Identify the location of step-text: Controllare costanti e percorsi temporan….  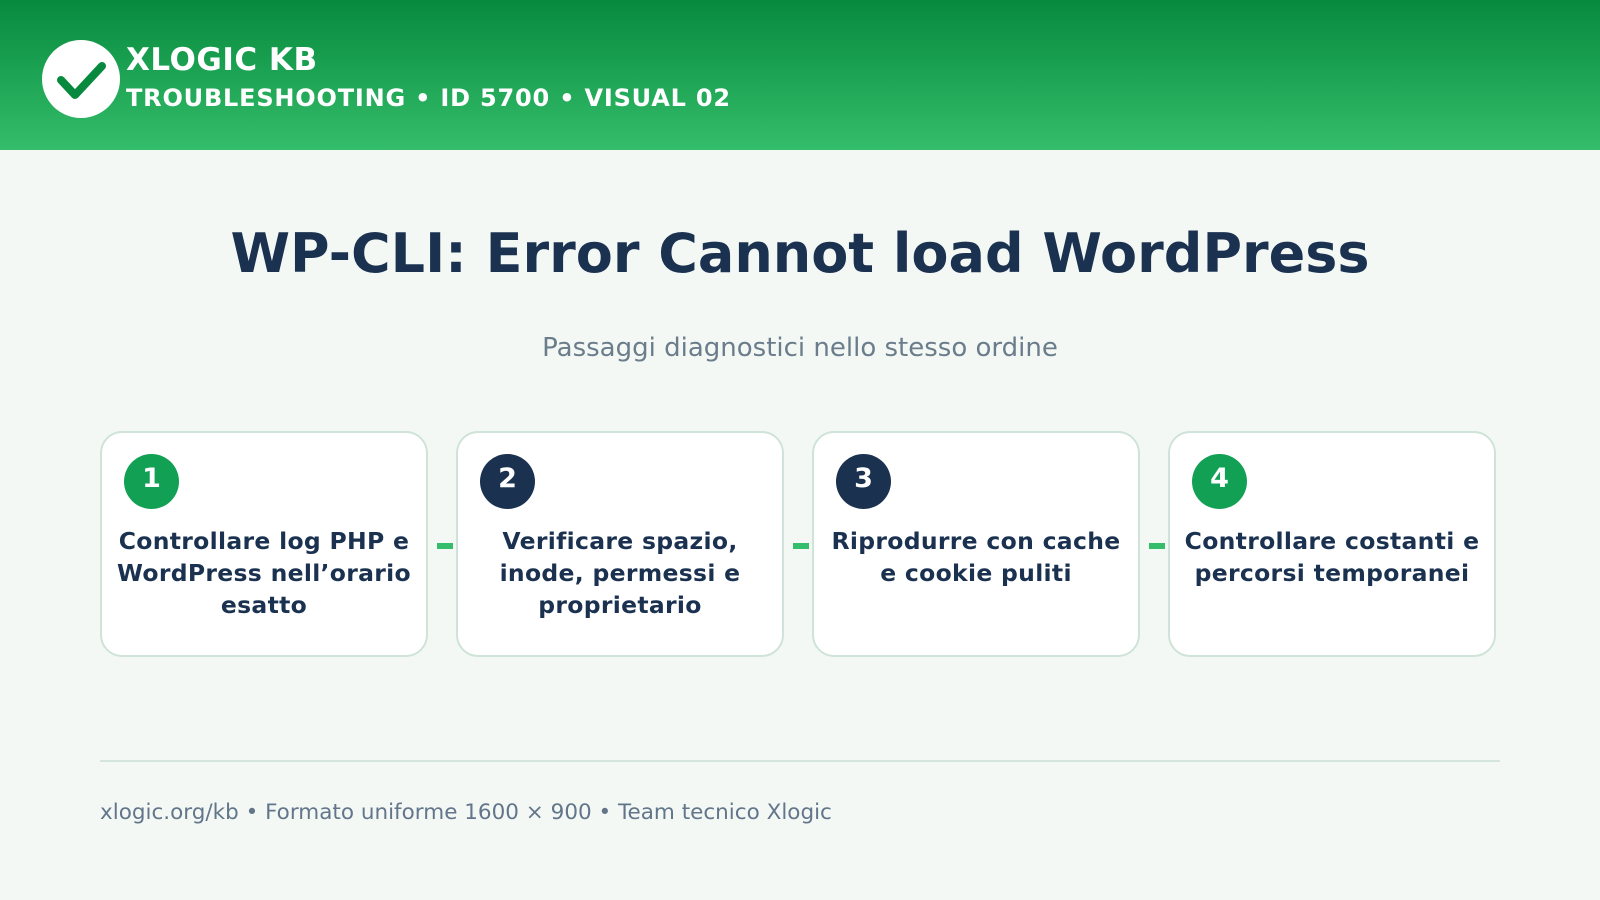
(1332, 557).